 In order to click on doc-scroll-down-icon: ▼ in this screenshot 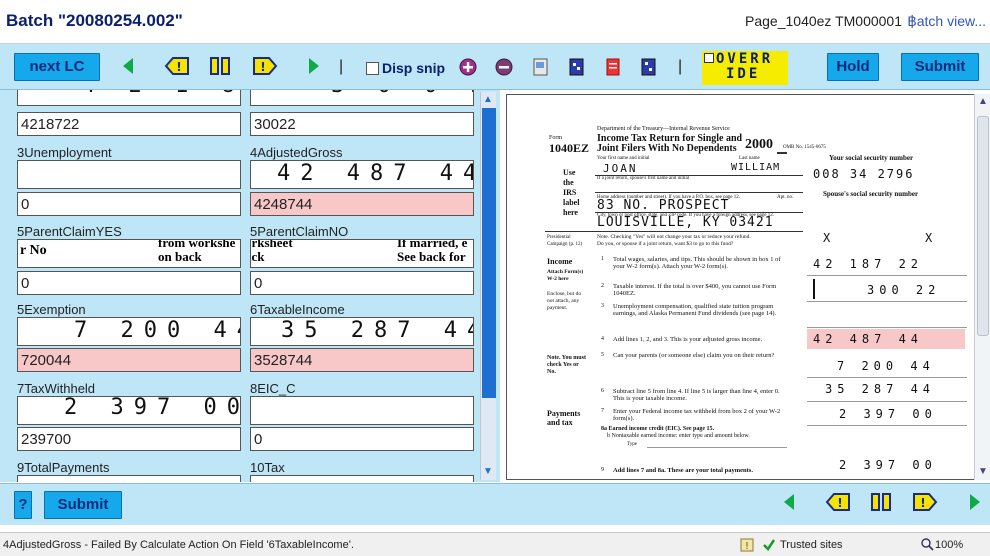, I will do `click(983, 471)`.